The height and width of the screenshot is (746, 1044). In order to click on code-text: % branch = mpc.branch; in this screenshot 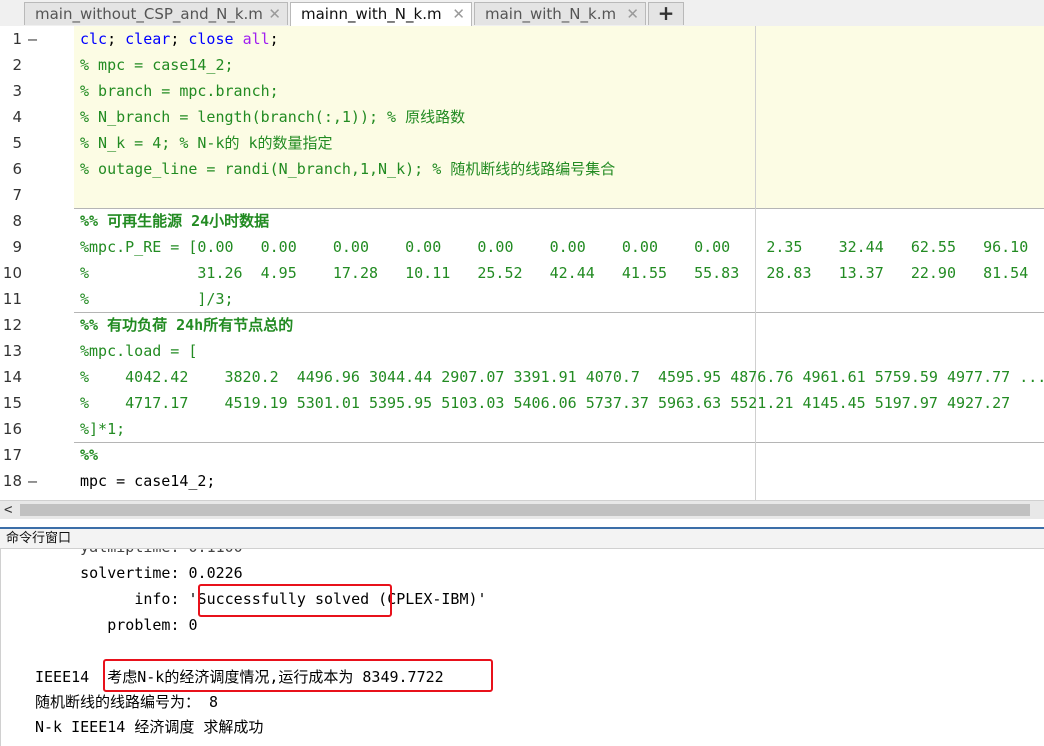, I will do `click(179, 91)`.